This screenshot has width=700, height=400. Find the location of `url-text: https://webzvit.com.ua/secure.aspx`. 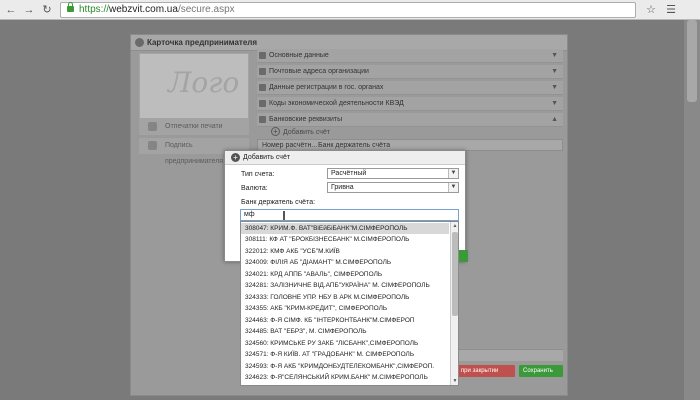

url-text: https://webzvit.com.ua/secure.aspx is located at coordinates (157, 9).